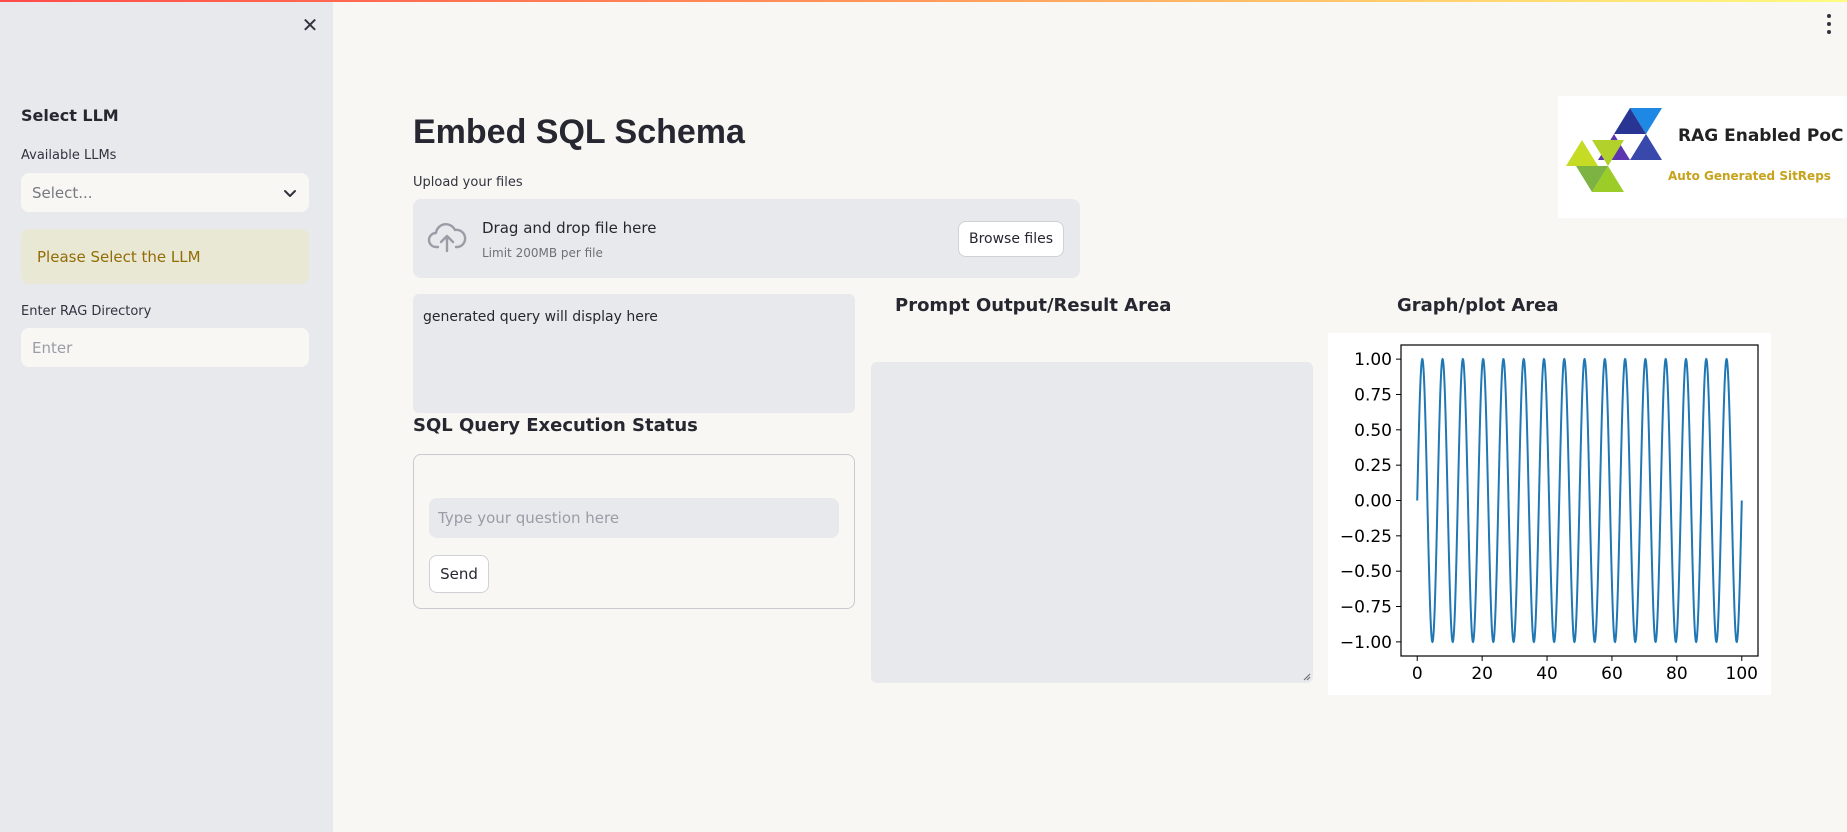  I want to click on y-tick-label: 0.25, so click(1373, 466).